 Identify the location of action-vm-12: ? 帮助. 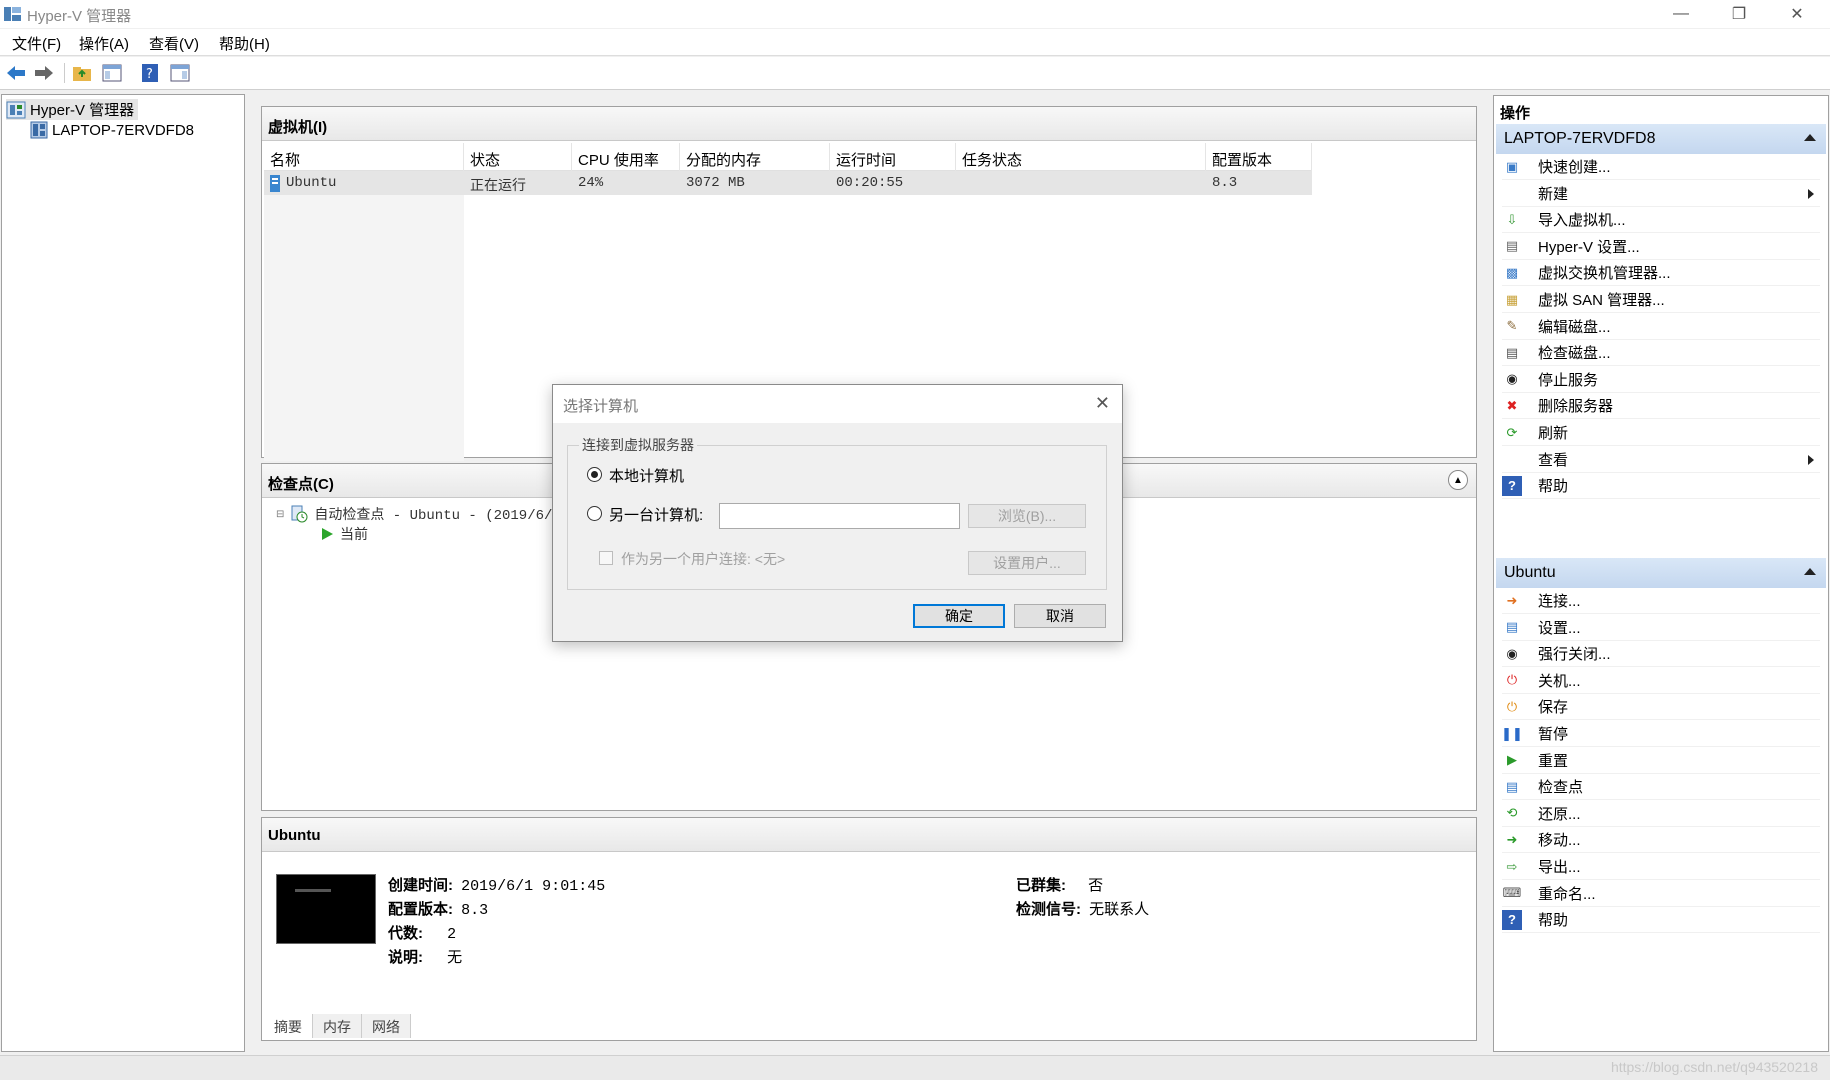
(1661, 920).